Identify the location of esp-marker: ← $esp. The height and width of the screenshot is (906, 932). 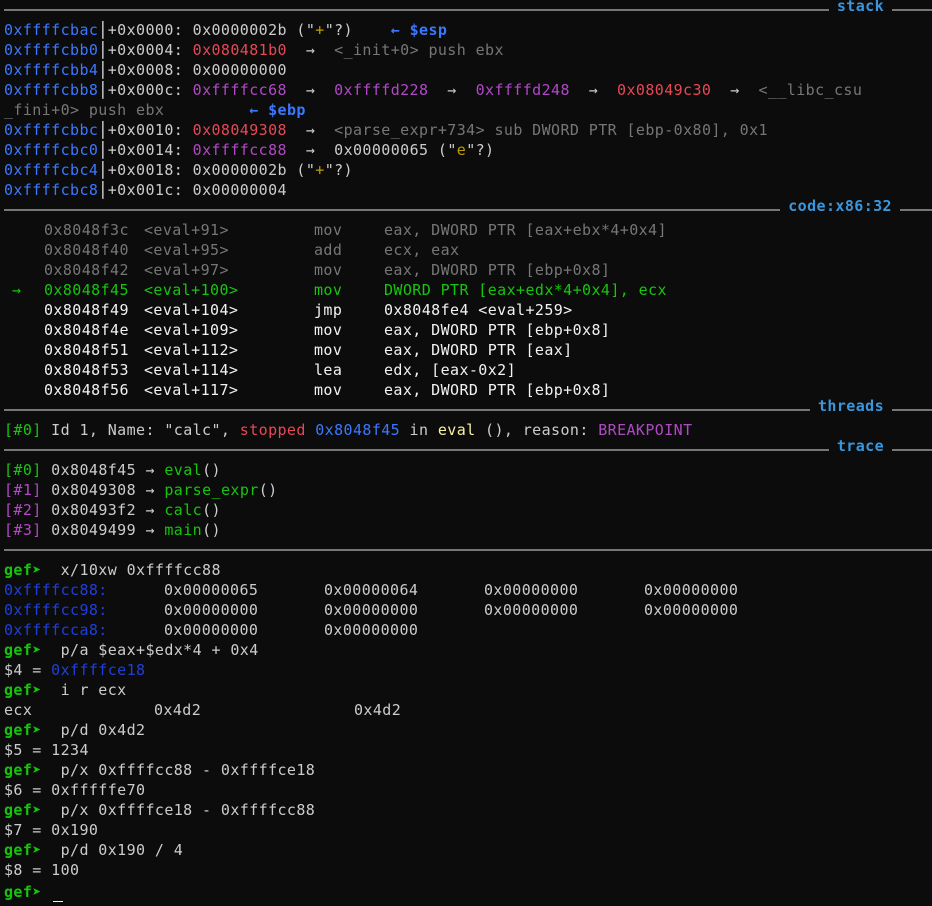
(419, 30).